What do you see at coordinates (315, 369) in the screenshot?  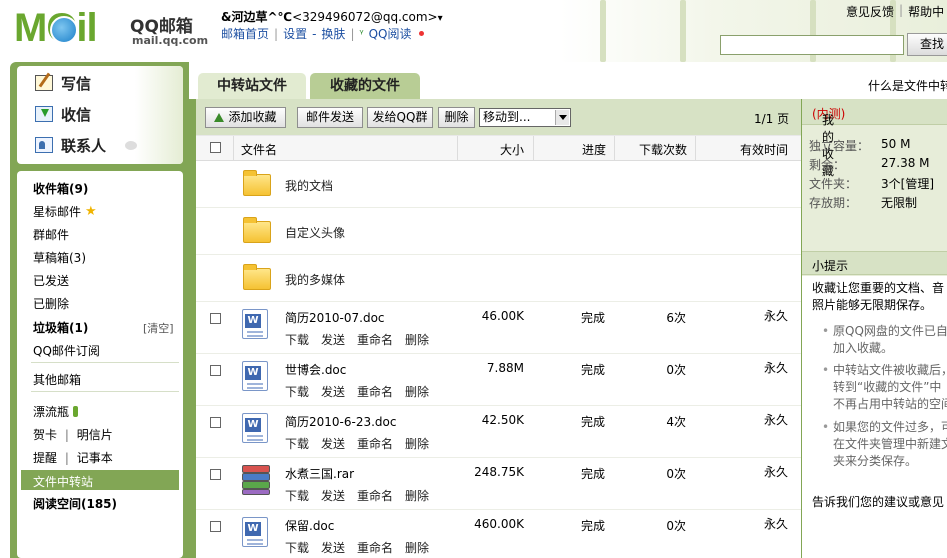 I see `file-name: 世博会.doc` at bounding box center [315, 369].